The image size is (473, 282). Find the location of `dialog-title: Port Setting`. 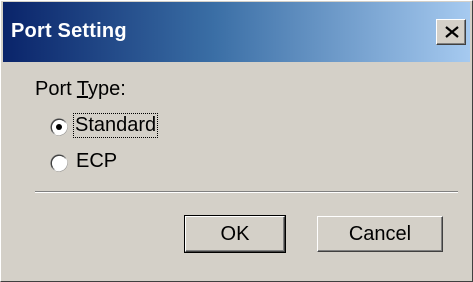

dialog-title: Port Setting is located at coordinates (69, 31).